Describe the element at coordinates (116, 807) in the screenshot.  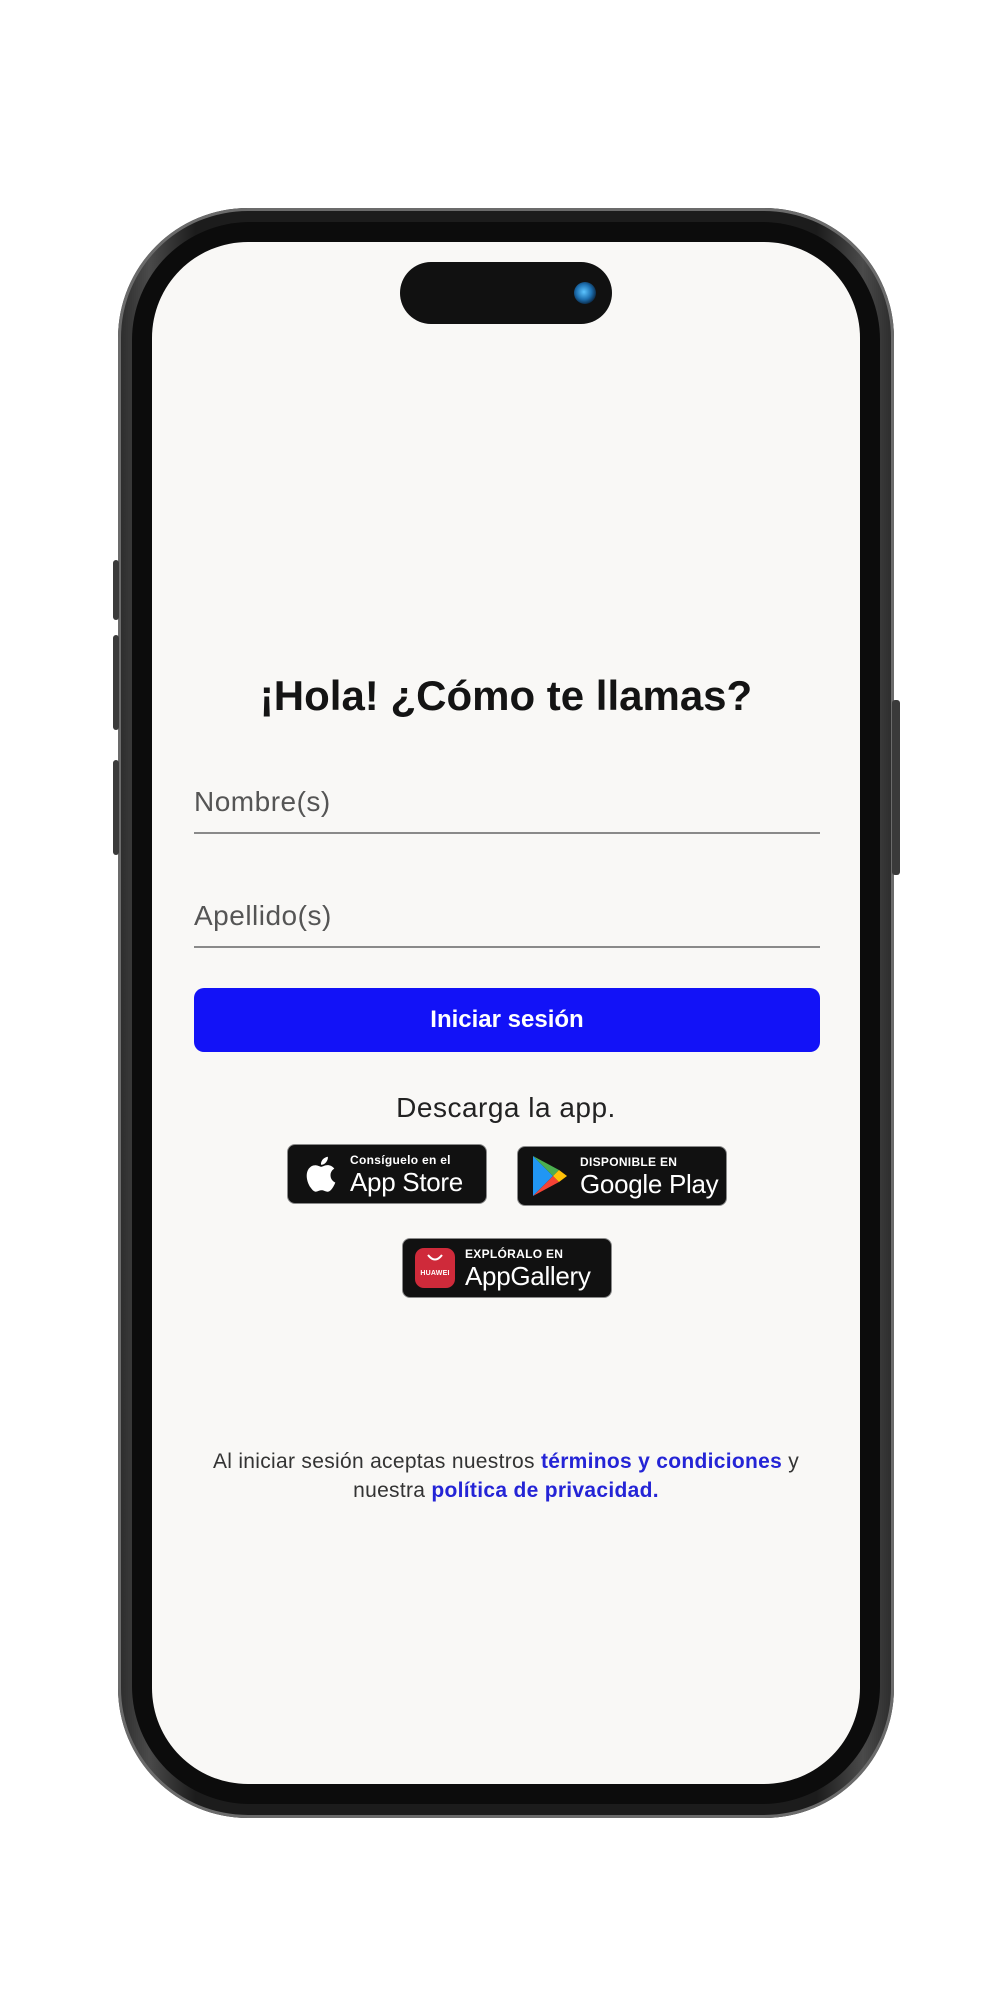
I see `phone-volume-down` at that location.